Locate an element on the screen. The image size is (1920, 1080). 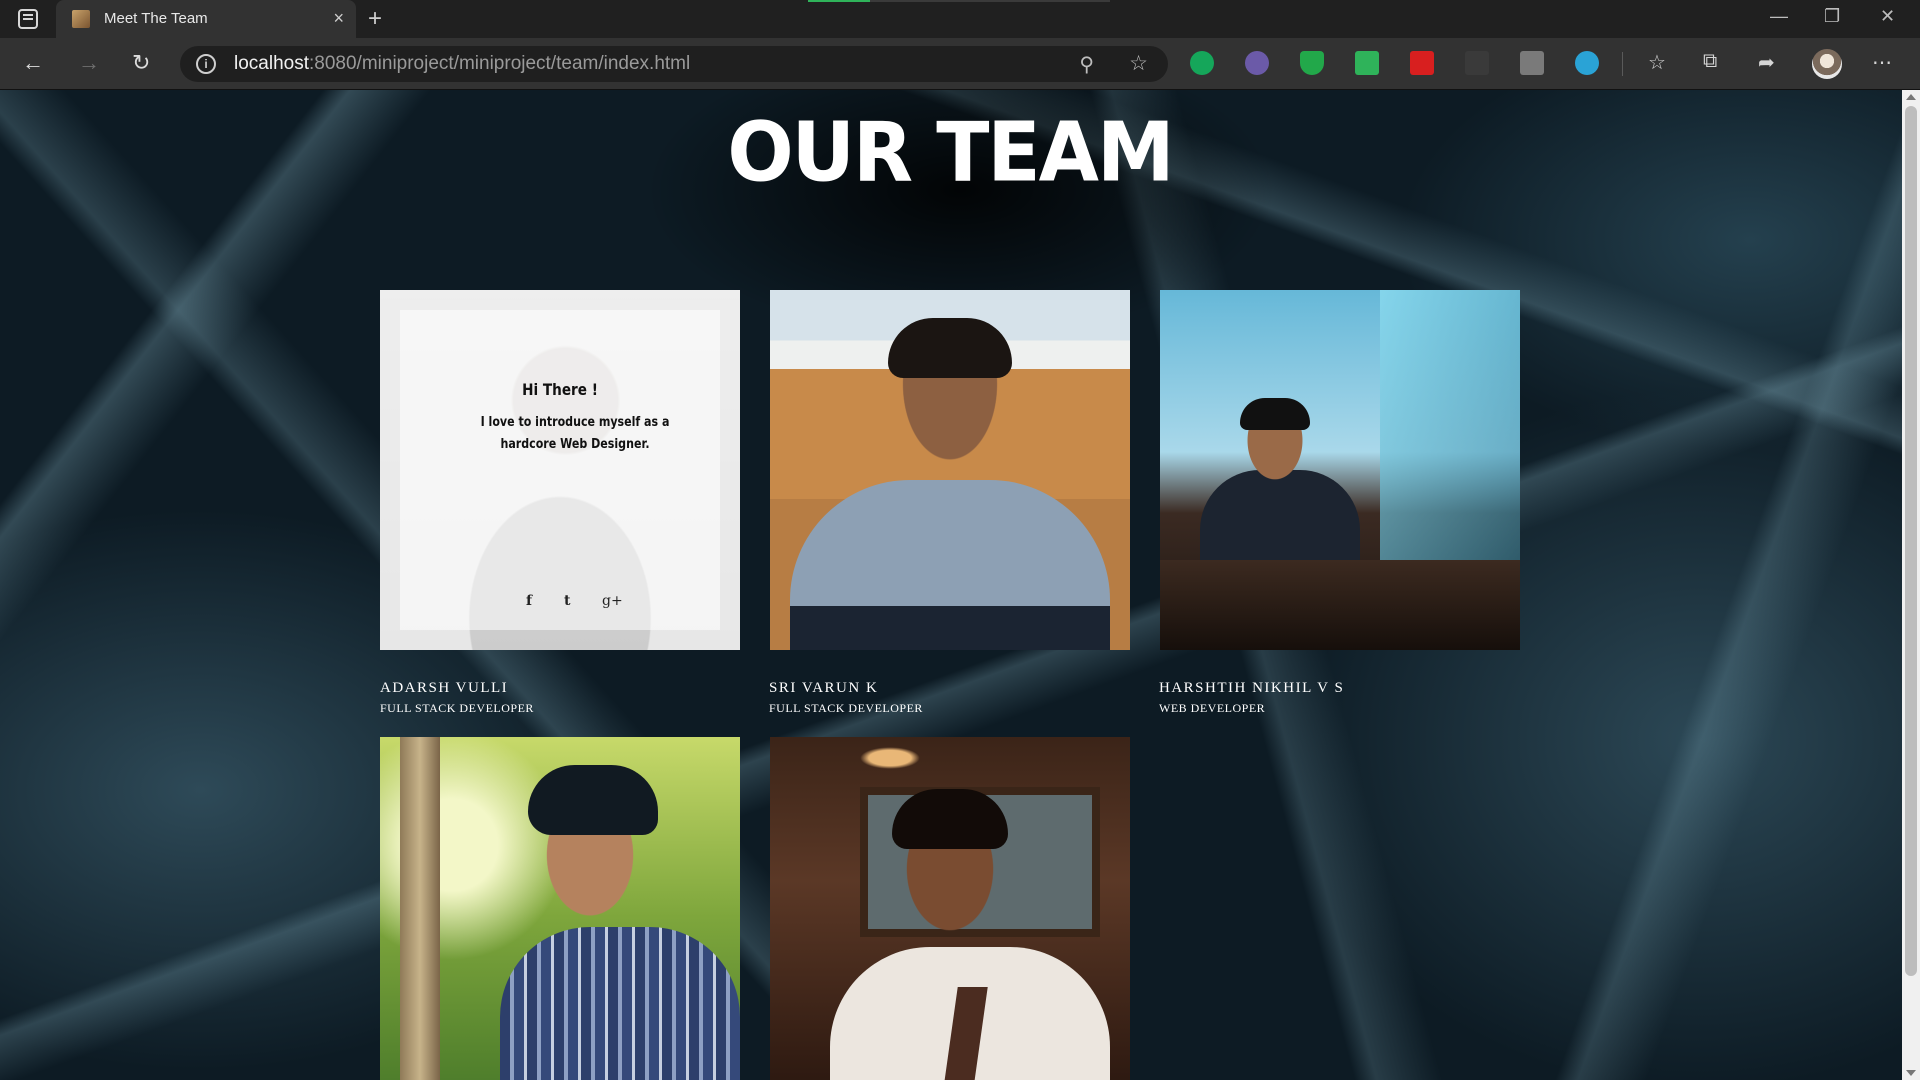
more-menu-icon: ⋯ is located at coordinates (1882, 62).